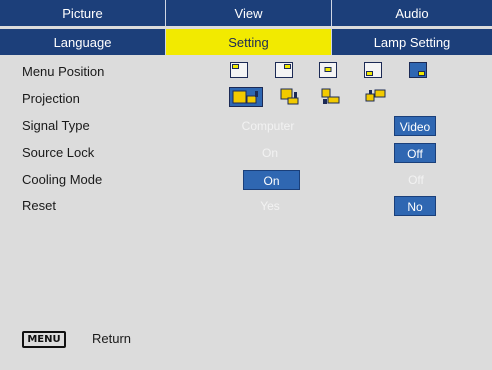  Describe the element at coordinates (416, 180) in the screenshot. I see `cooling-mode-off-option: Off` at that location.